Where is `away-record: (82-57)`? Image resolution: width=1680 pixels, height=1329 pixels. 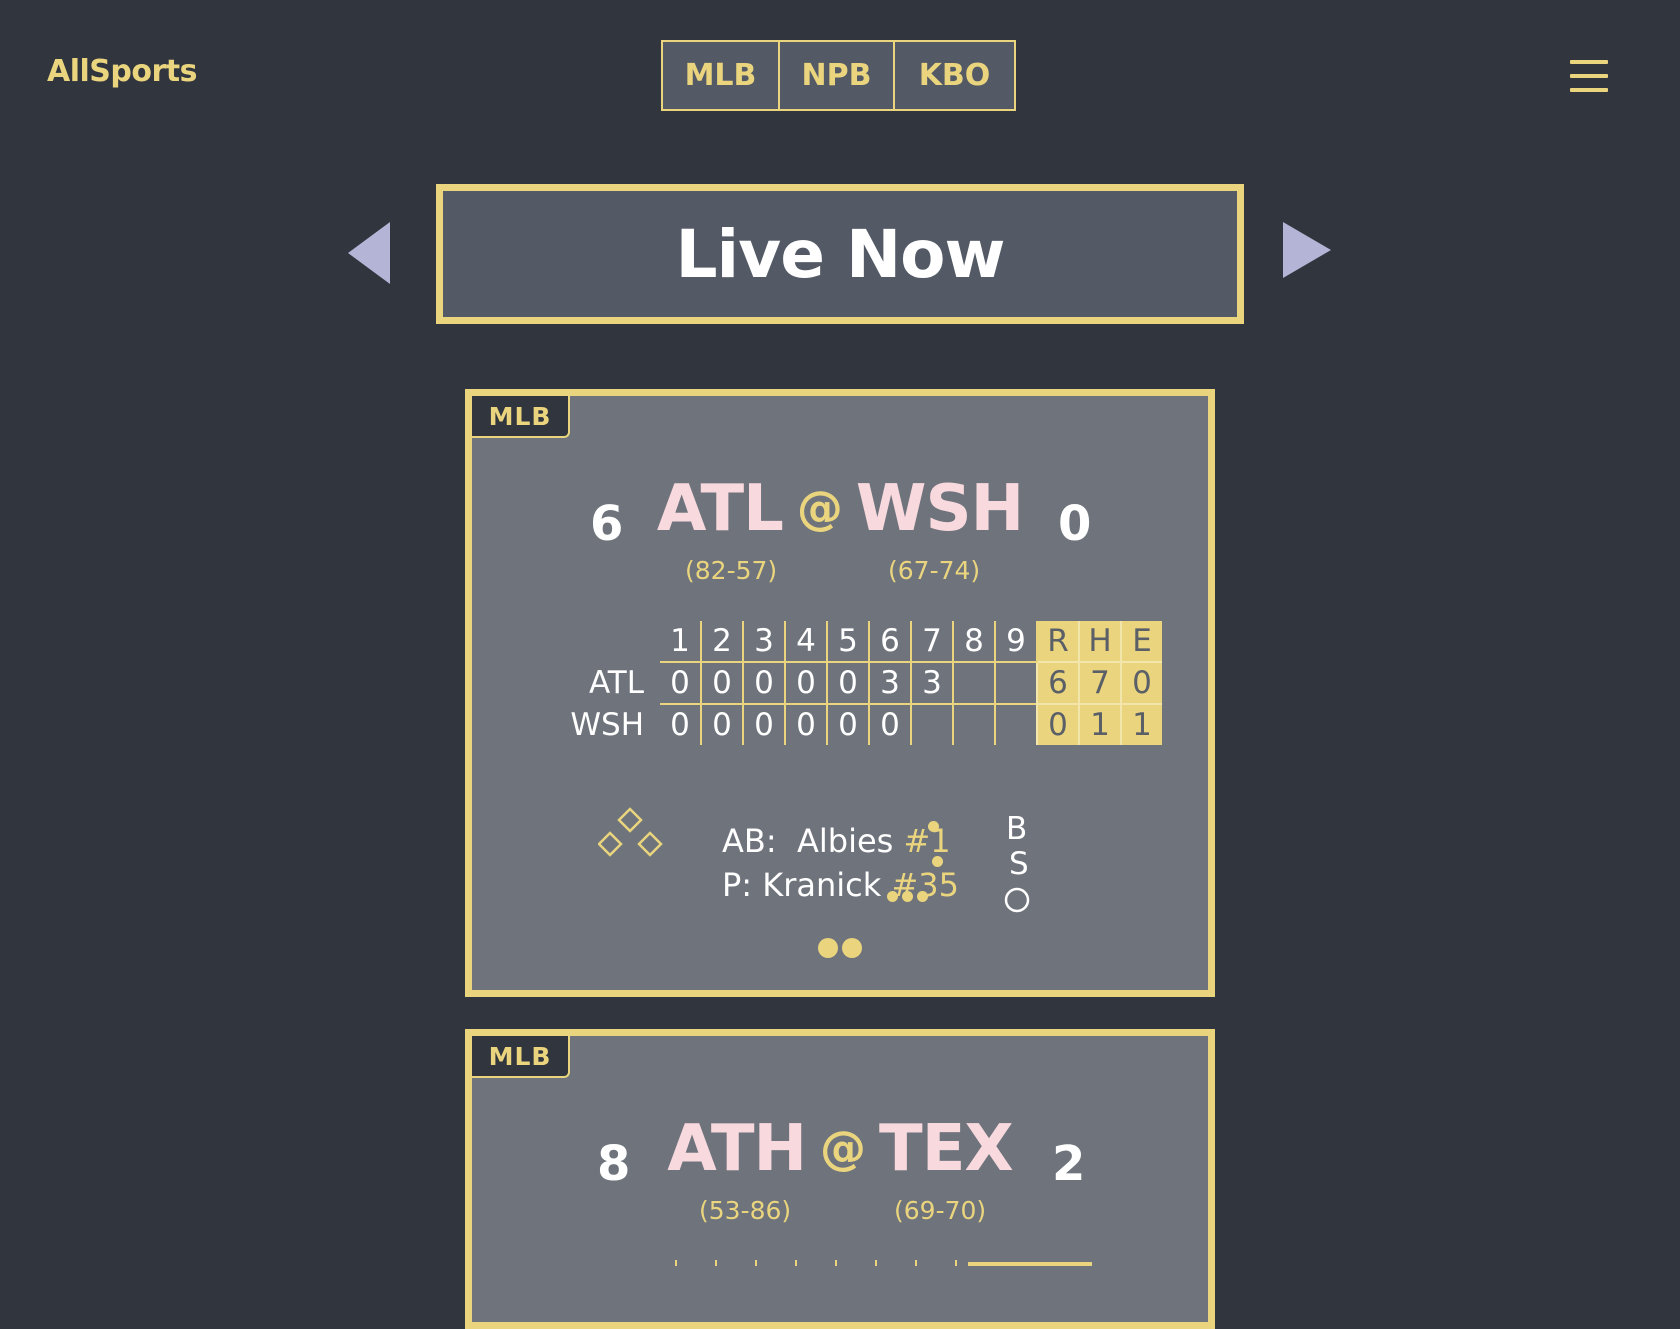 away-record: (82-57) is located at coordinates (731, 570).